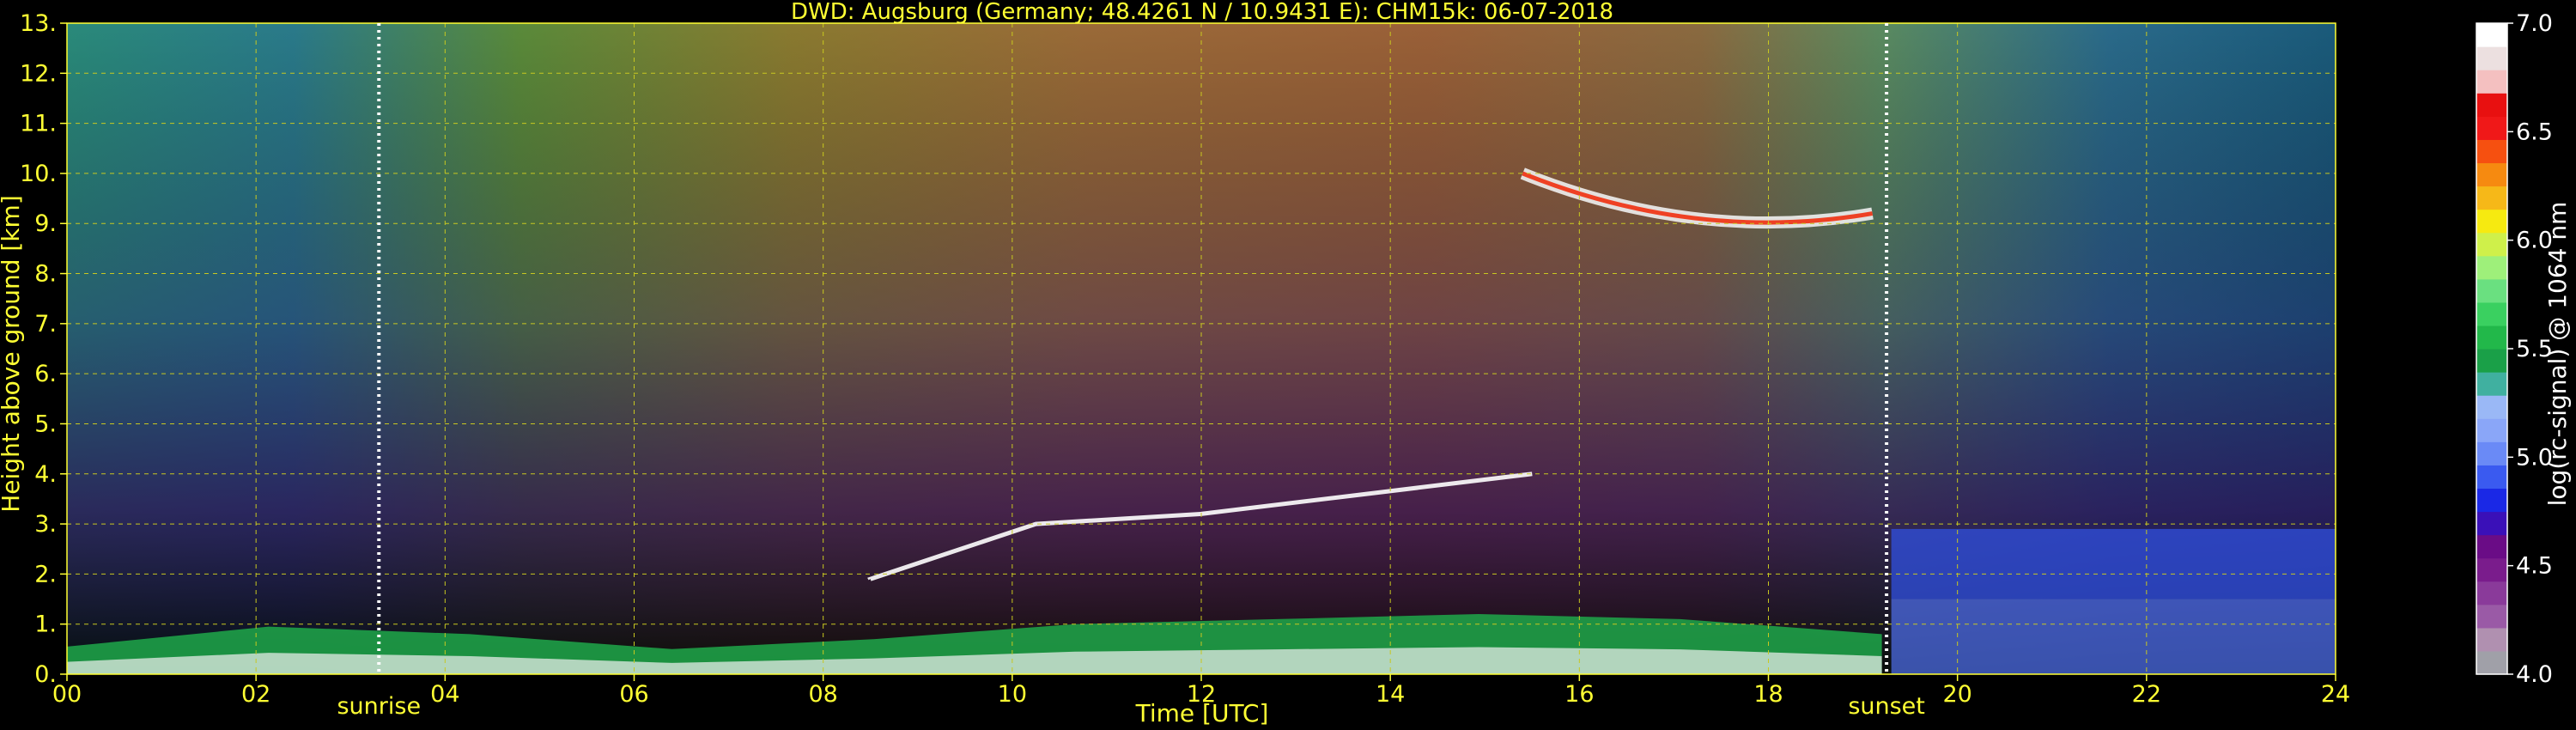 The height and width of the screenshot is (730, 2576). Describe the element at coordinates (1390, 694) in the screenshot. I see `x-tick-label: 14` at that location.